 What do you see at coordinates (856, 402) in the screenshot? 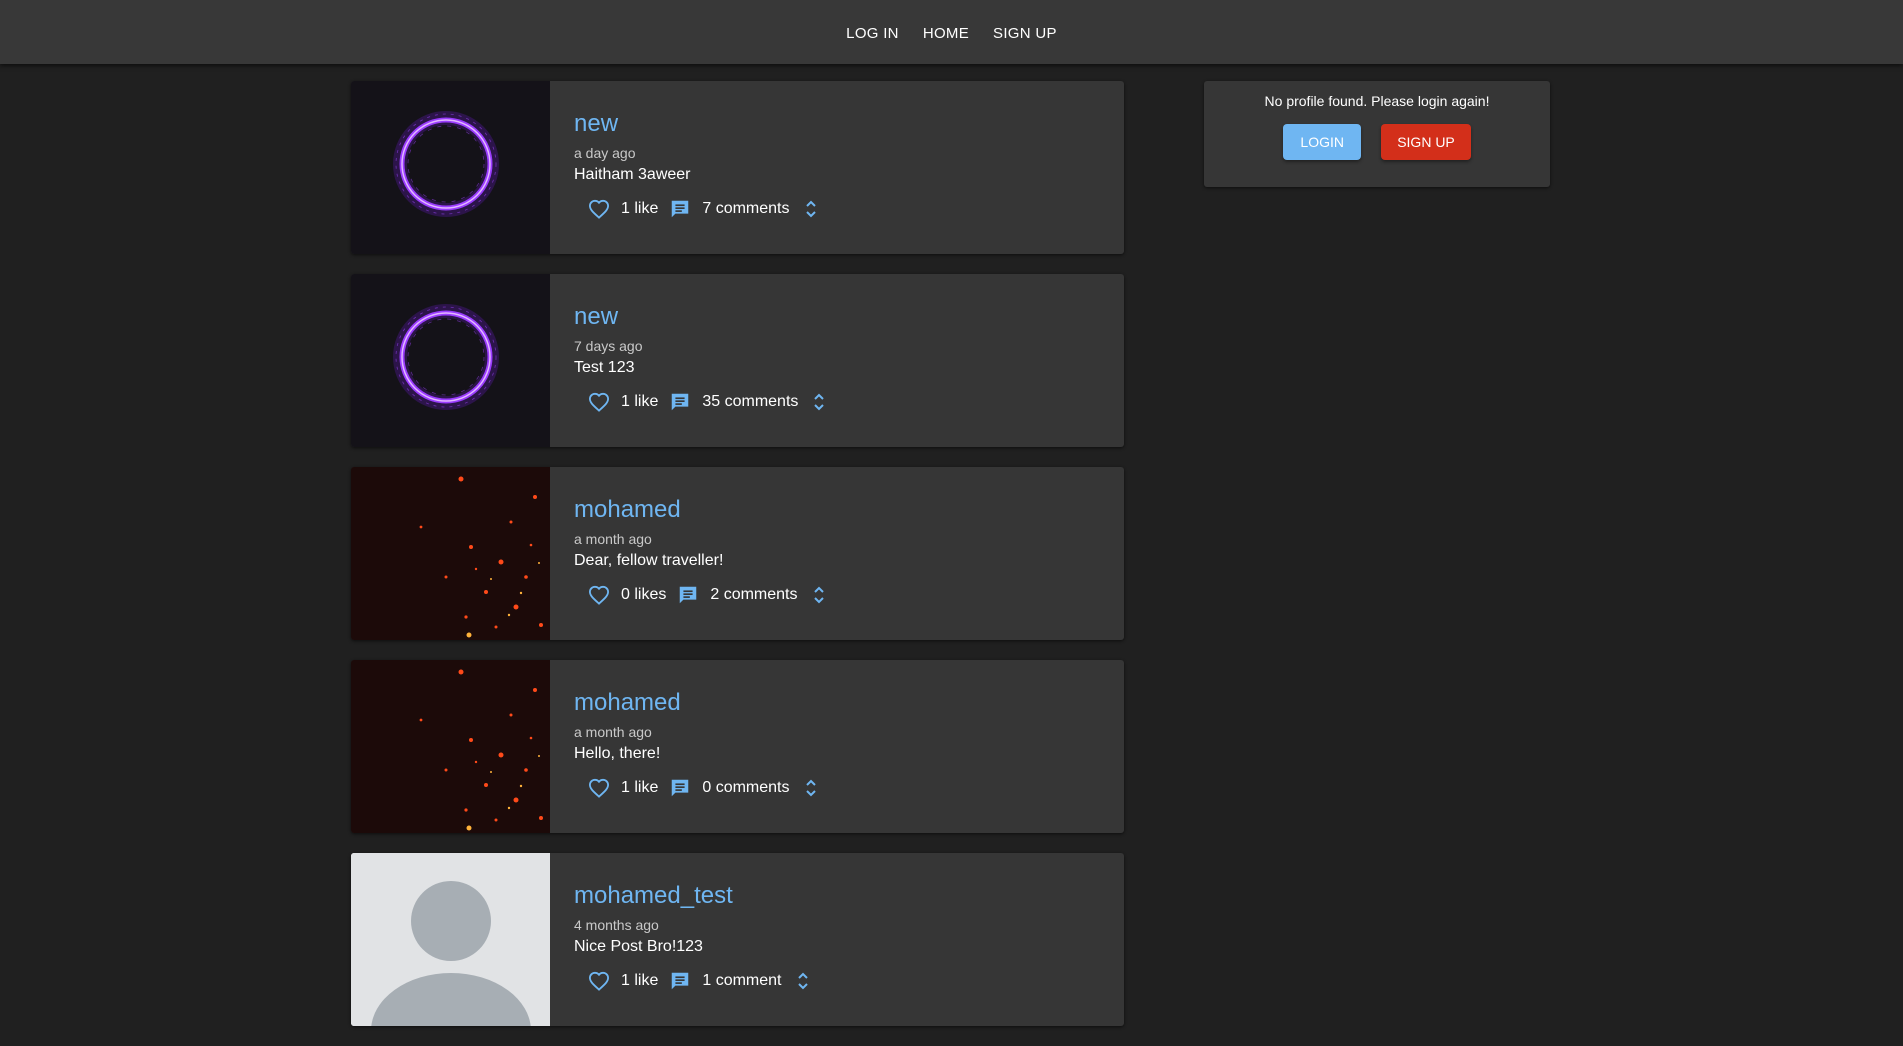
I see `post-actions: 1 like 35 comments` at bounding box center [856, 402].